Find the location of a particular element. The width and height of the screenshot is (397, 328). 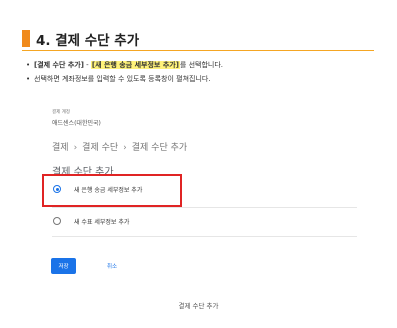

breadcrumb-item-payment-methods: 결제 수단 is located at coordinates (100, 148).